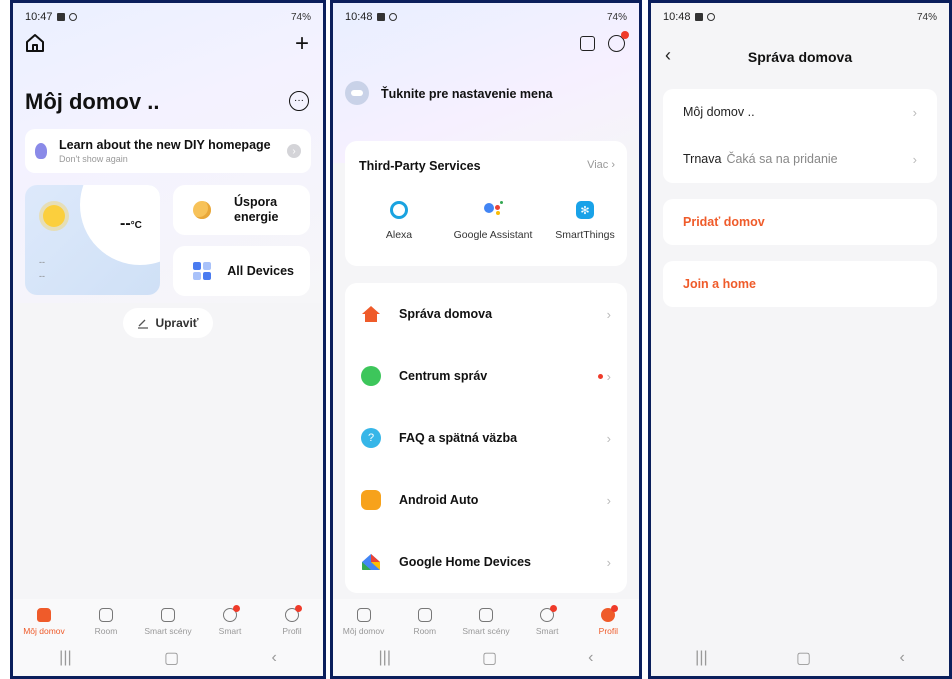 The width and height of the screenshot is (952, 679). What do you see at coordinates (41, 151) in the screenshot?
I see `bulb-icon` at bounding box center [41, 151].